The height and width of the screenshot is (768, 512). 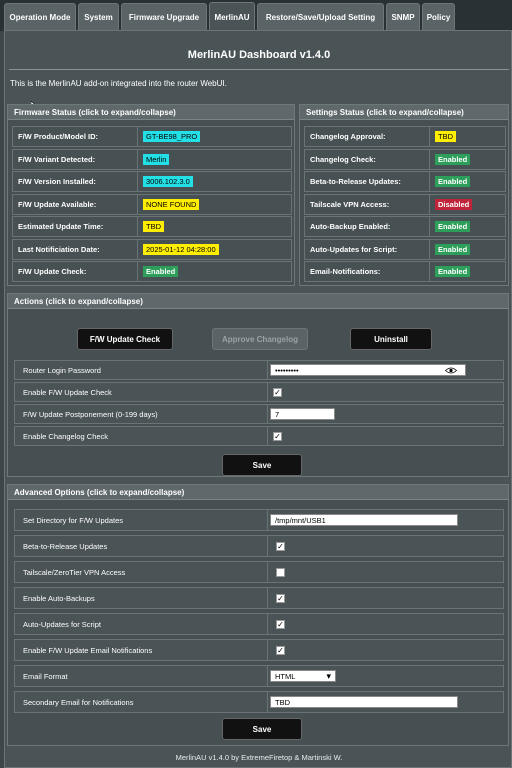 I want to click on changelog-check-label: Enable Changelog Check, so click(x=66, y=436).